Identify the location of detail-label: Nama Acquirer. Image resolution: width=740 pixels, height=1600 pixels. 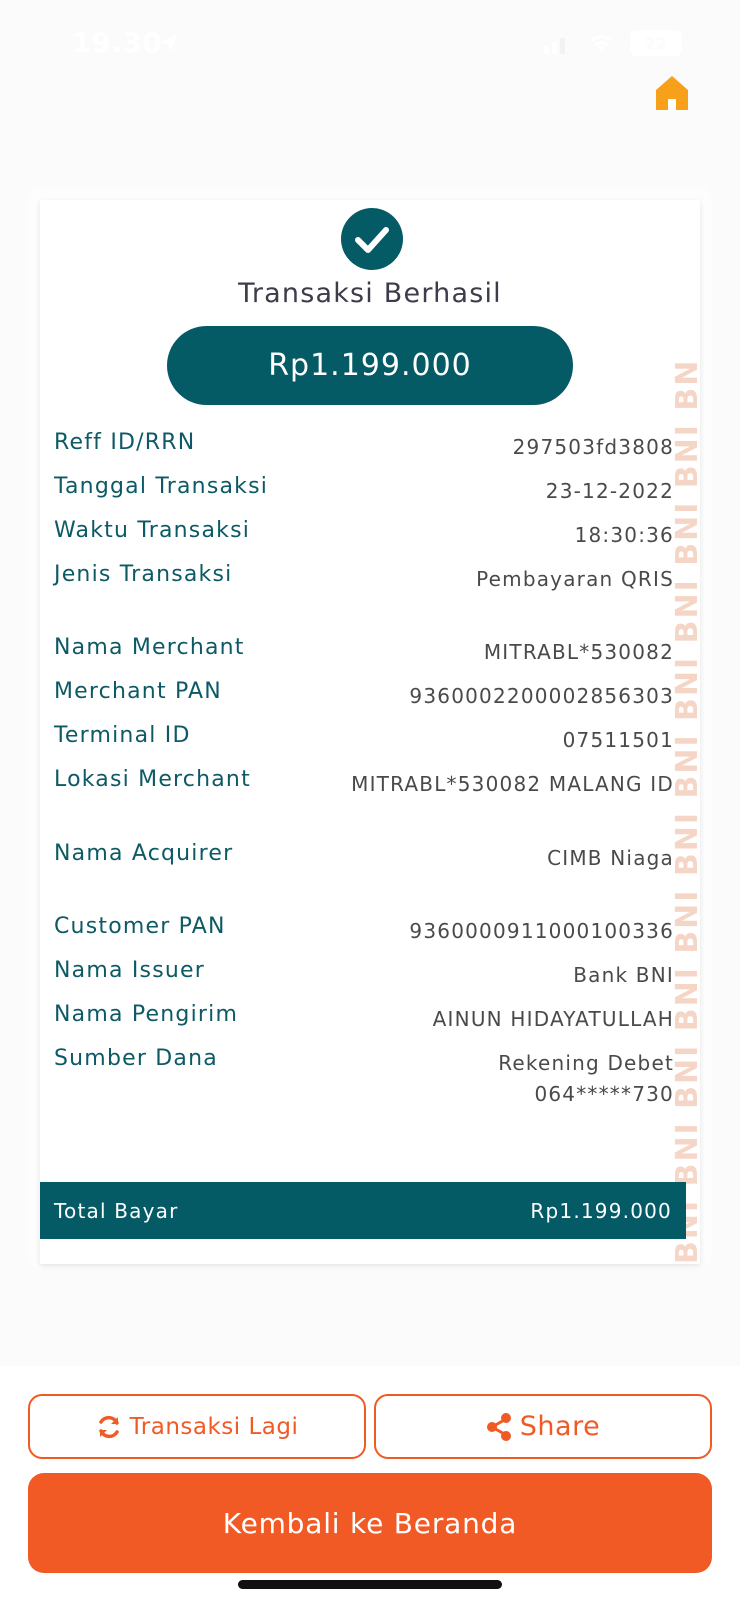
(144, 853).